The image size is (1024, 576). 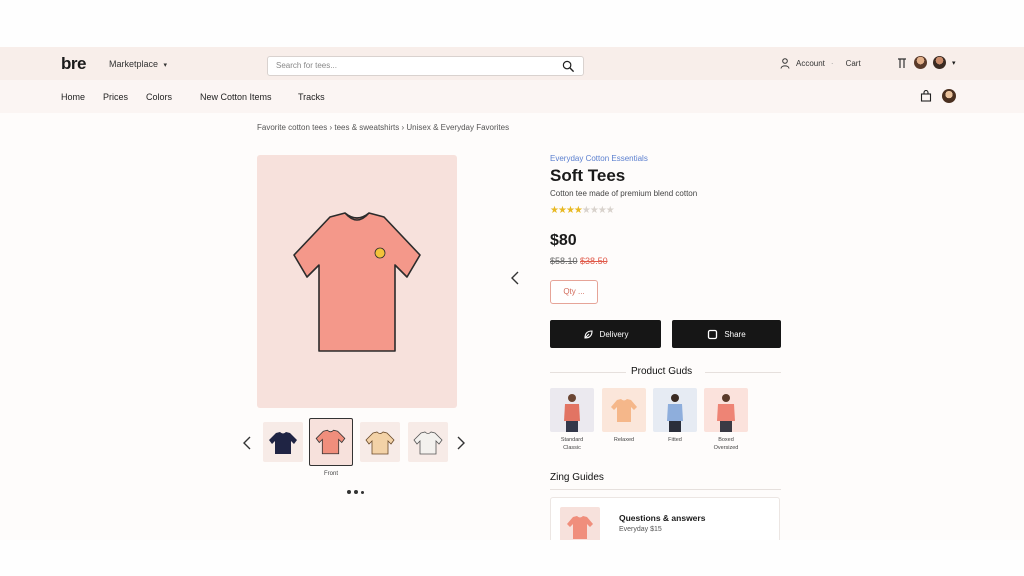 What do you see at coordinates (461, 443) in the screenshot?
I see `chevron-right-icon` at bounding box center [461, 443].